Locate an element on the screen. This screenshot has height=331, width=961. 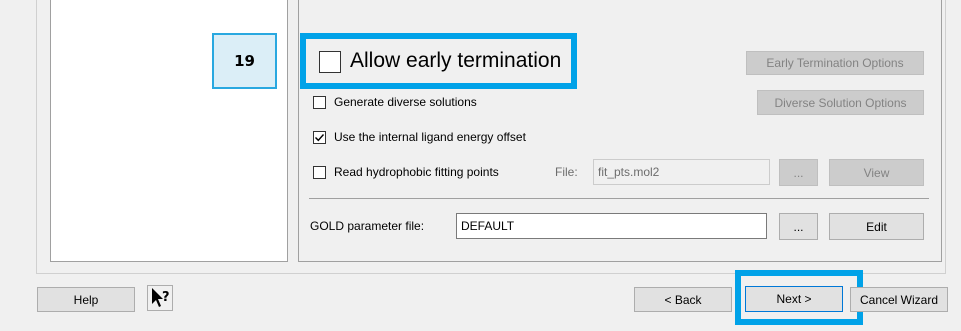
step-number-text: 19 is located at coordinates (244, 61).